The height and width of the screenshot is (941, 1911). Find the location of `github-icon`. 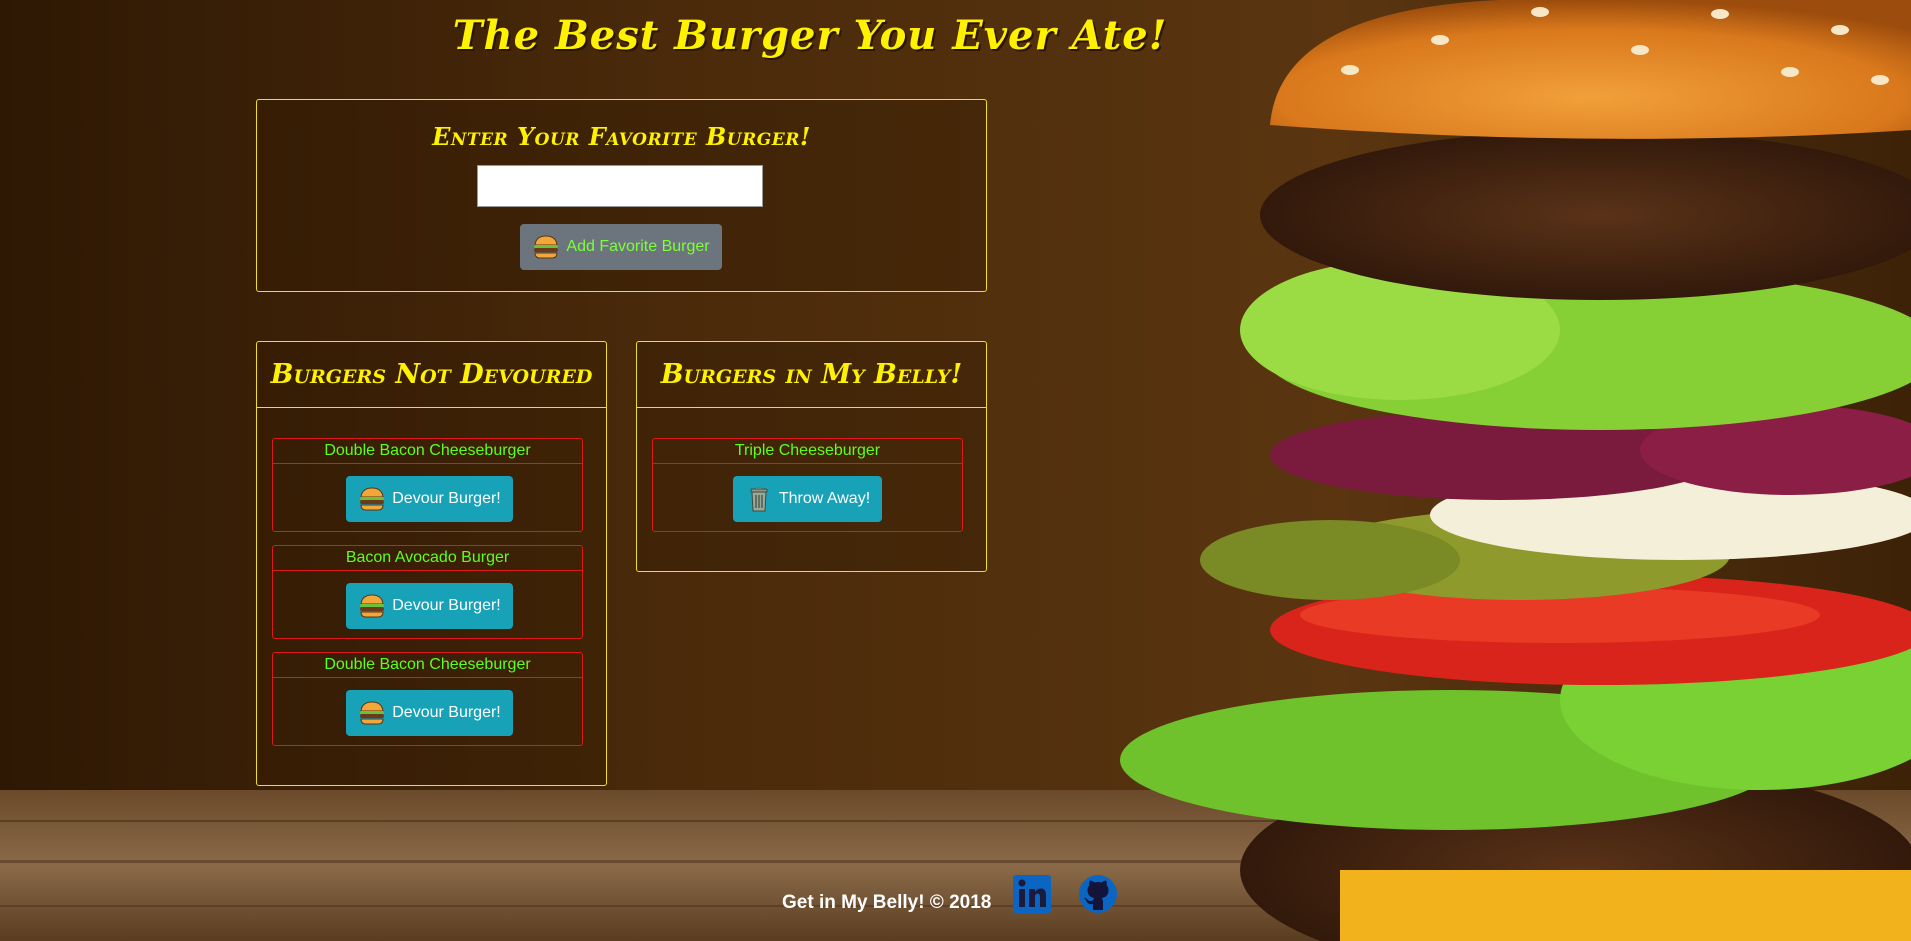

github-icon is located at coordinates (1098, 894).